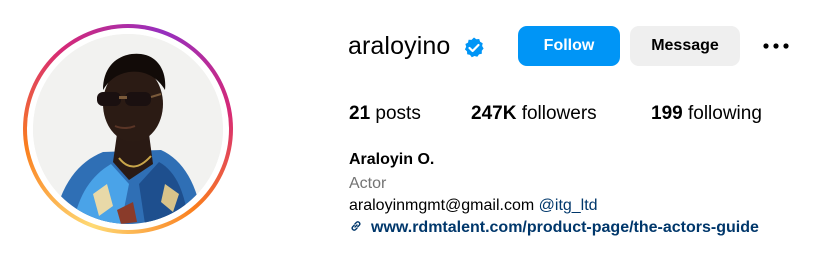  I want to click on posts-number: 21, so click(360, 113).